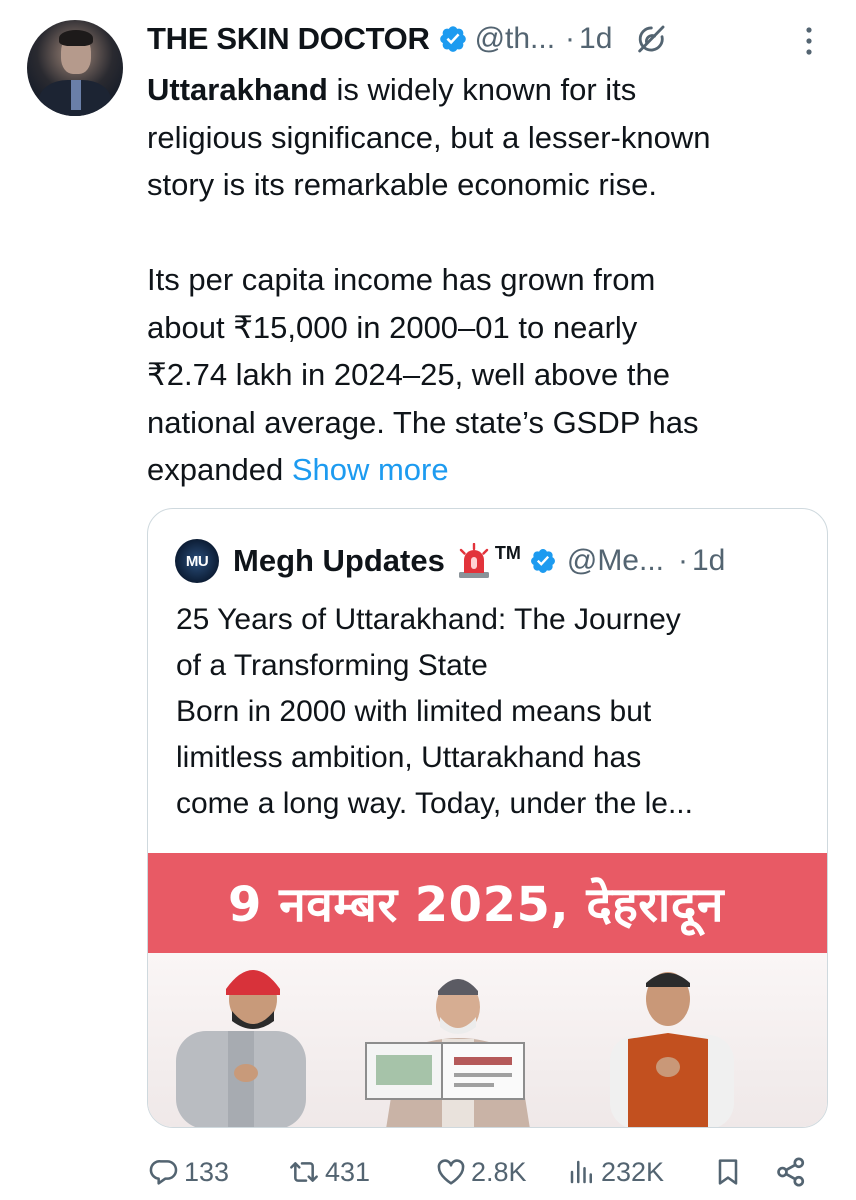  I want to click on image-people-illustration, so click(455, 1048).